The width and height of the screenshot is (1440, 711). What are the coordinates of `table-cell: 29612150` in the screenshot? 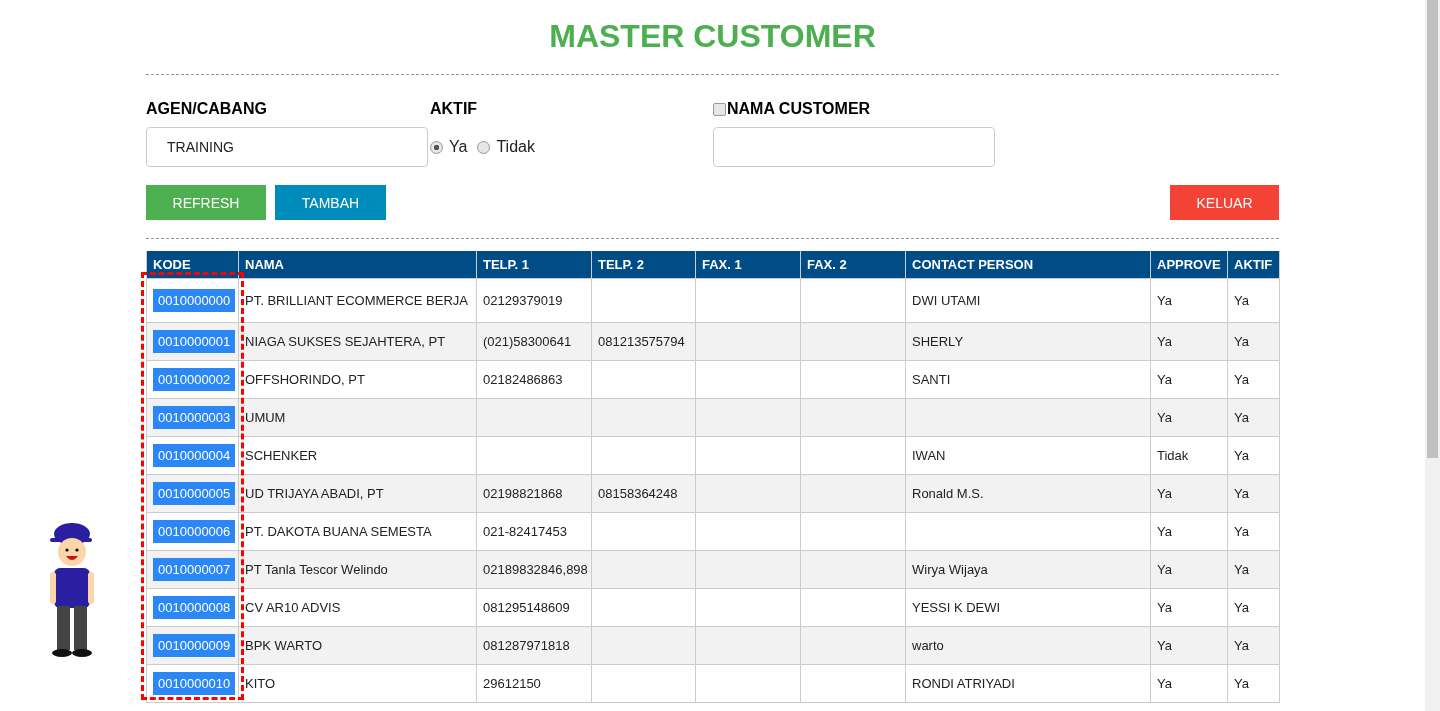 It's located at (512, 683).